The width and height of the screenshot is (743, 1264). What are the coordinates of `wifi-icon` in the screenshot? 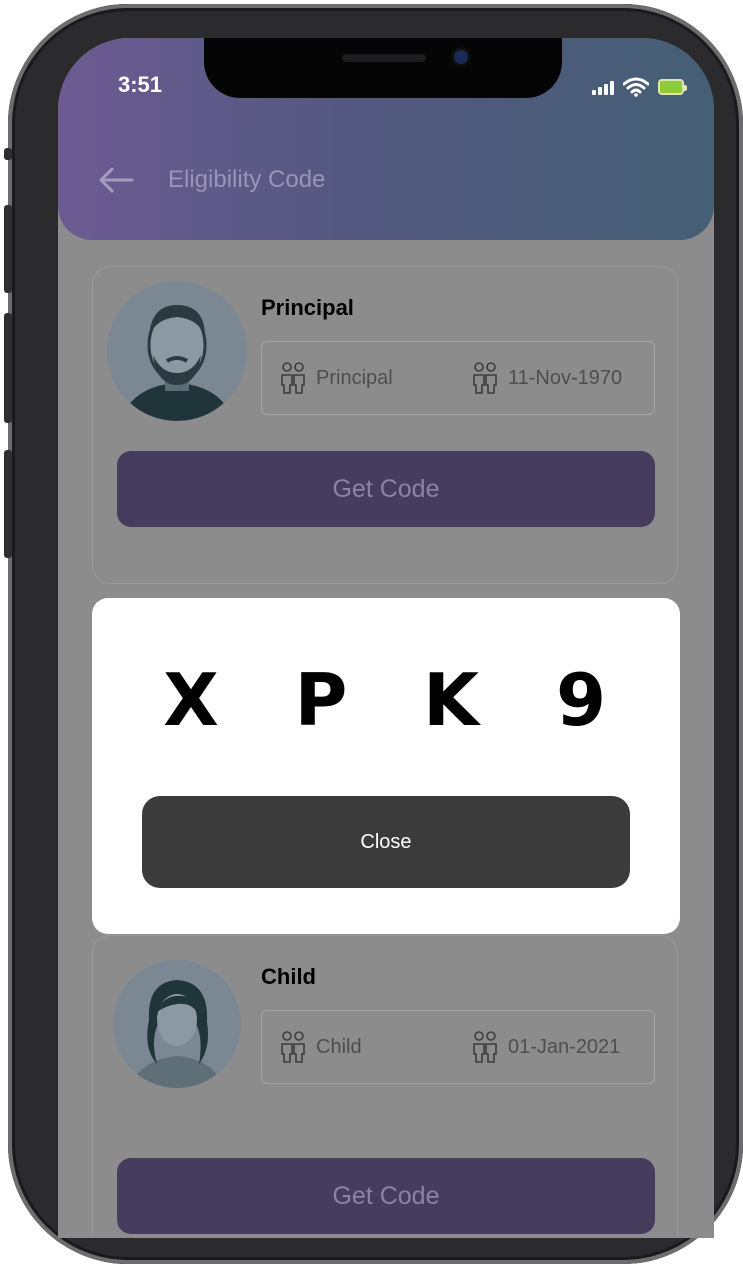 It's located at (636, 87).